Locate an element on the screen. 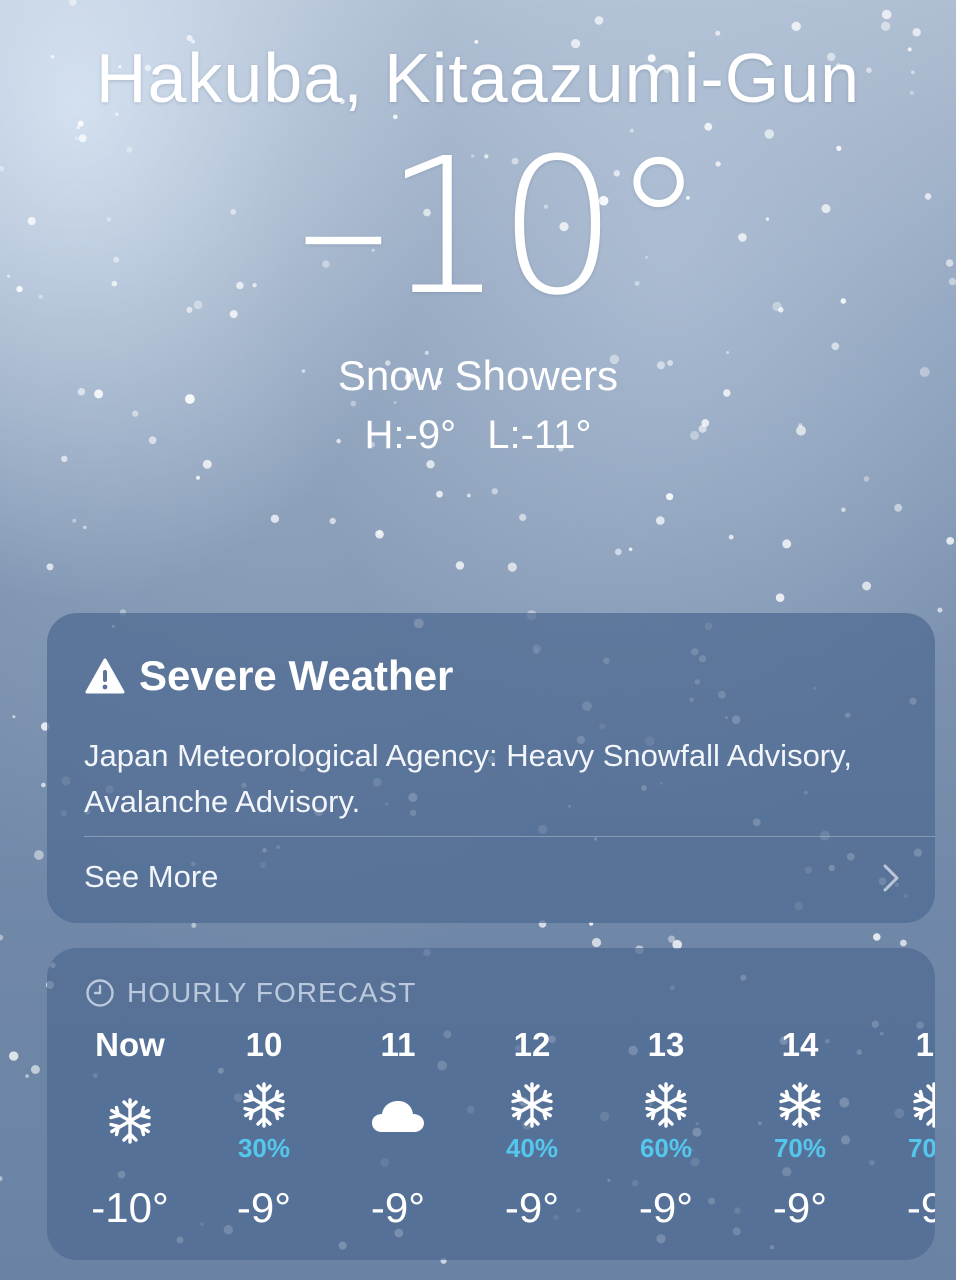  precipitation-chance: 60% is located at coordinates (666, 1148).